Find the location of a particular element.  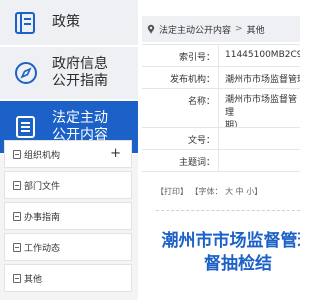

sub-item-other: 其他 is located at coordinates (68, 278).